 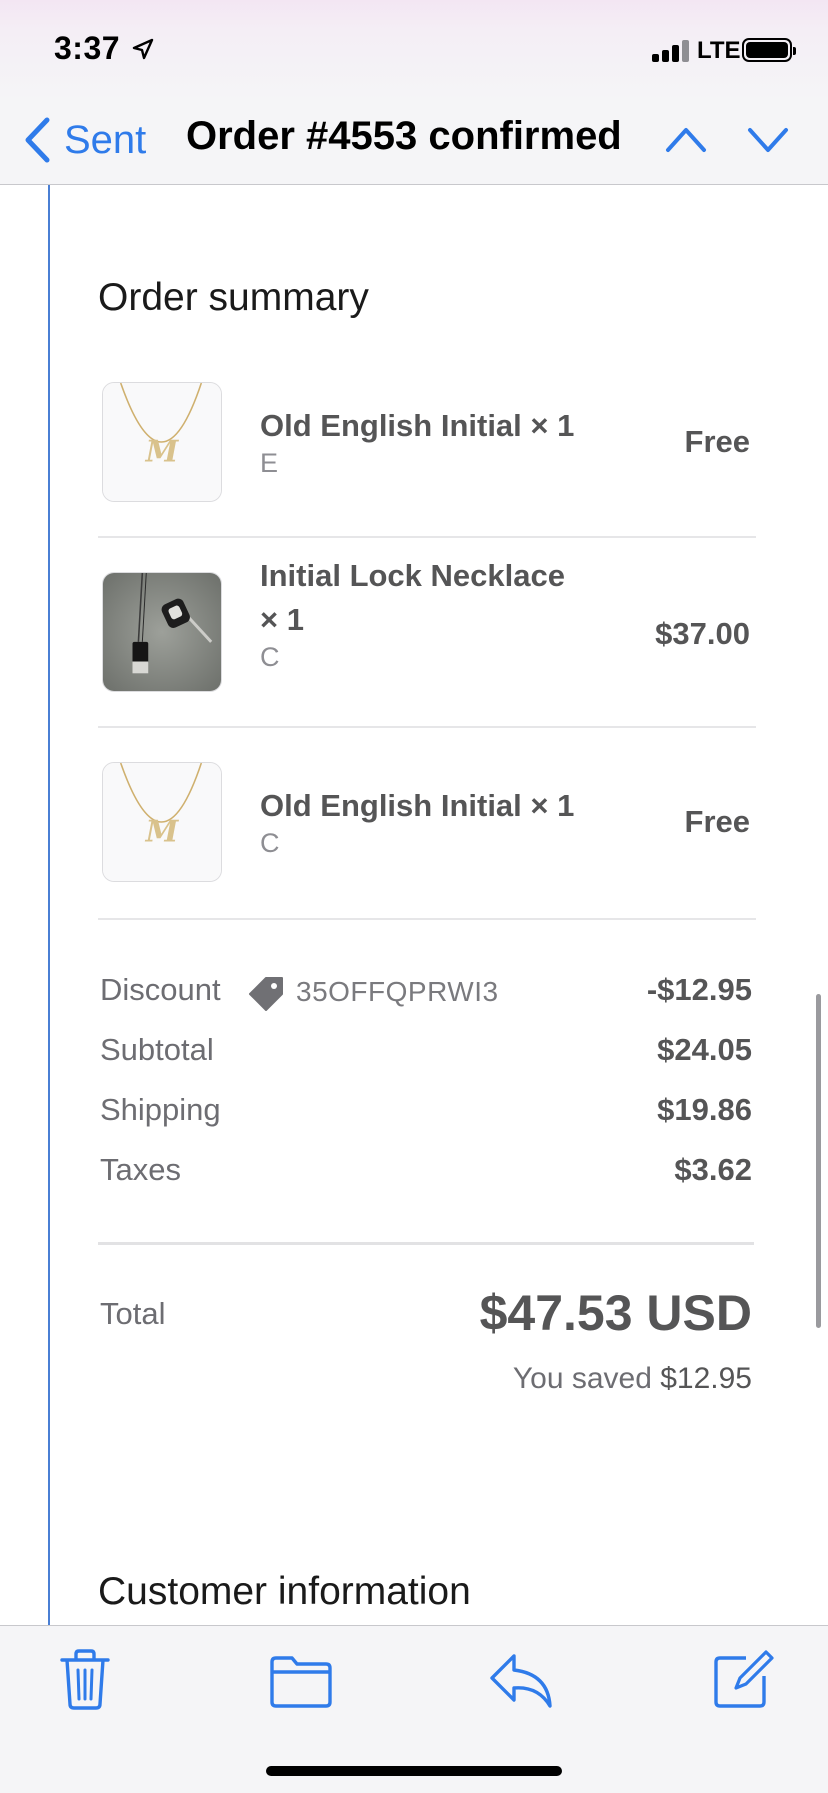 I want to click on savings-line: You saved $12.95, so click(x=632, y=1379).